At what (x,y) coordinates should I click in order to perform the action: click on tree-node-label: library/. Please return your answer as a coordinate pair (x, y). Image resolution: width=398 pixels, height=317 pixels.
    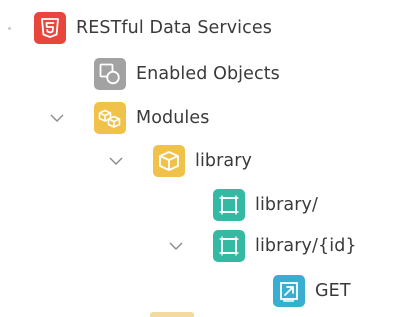
    Looking at the image, I should click on (286, 205).